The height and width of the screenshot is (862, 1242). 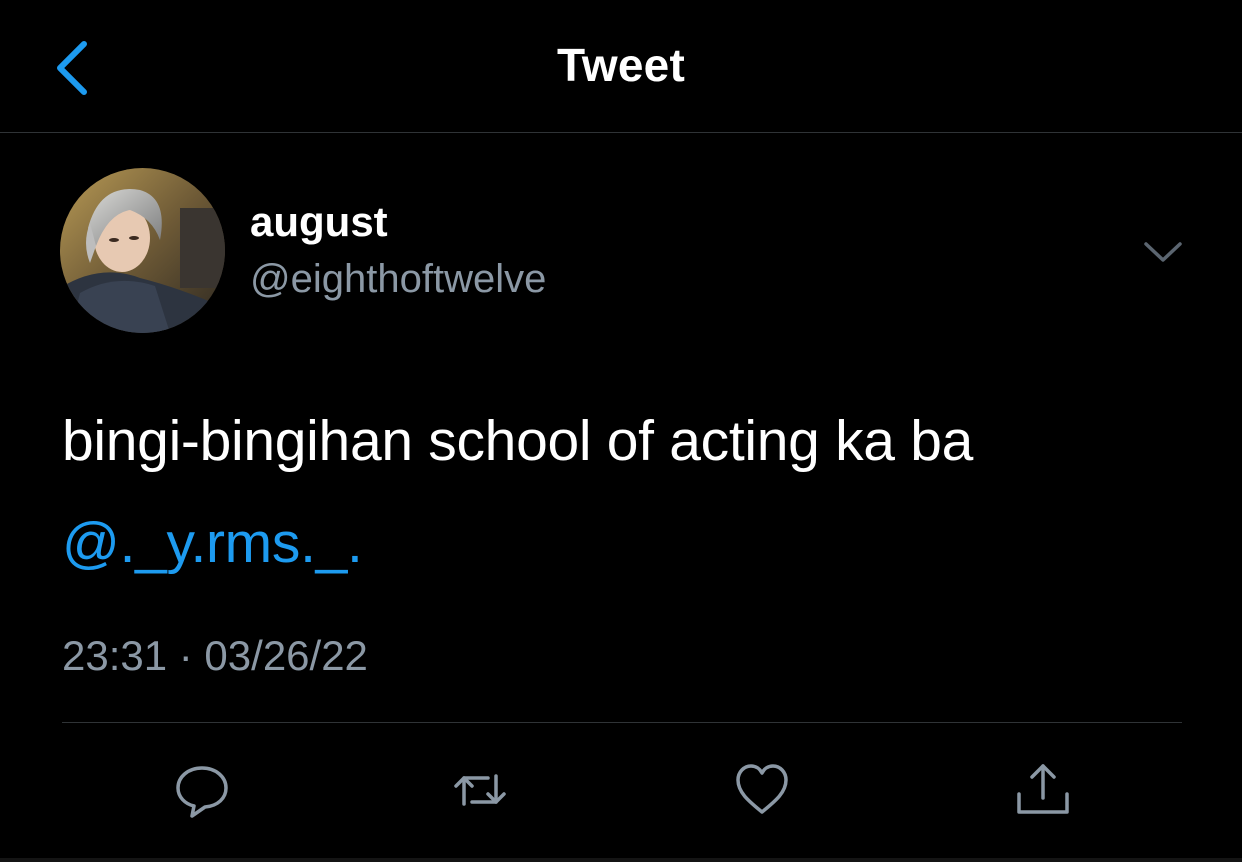 I want to click on tweet-options-button, so click(x=1163, y=252).